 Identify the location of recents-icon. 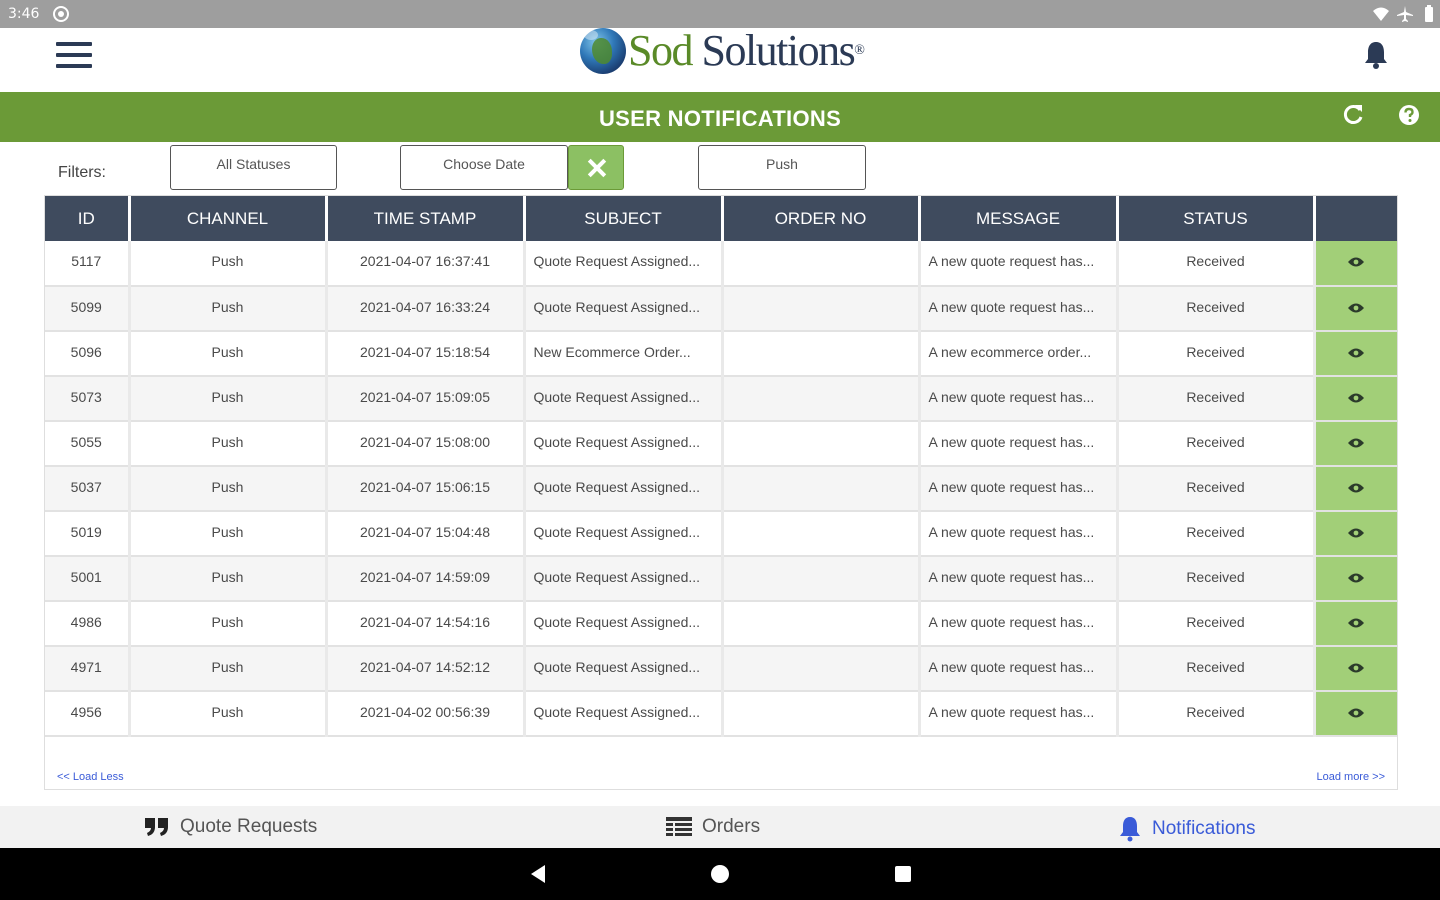
(903, 874).